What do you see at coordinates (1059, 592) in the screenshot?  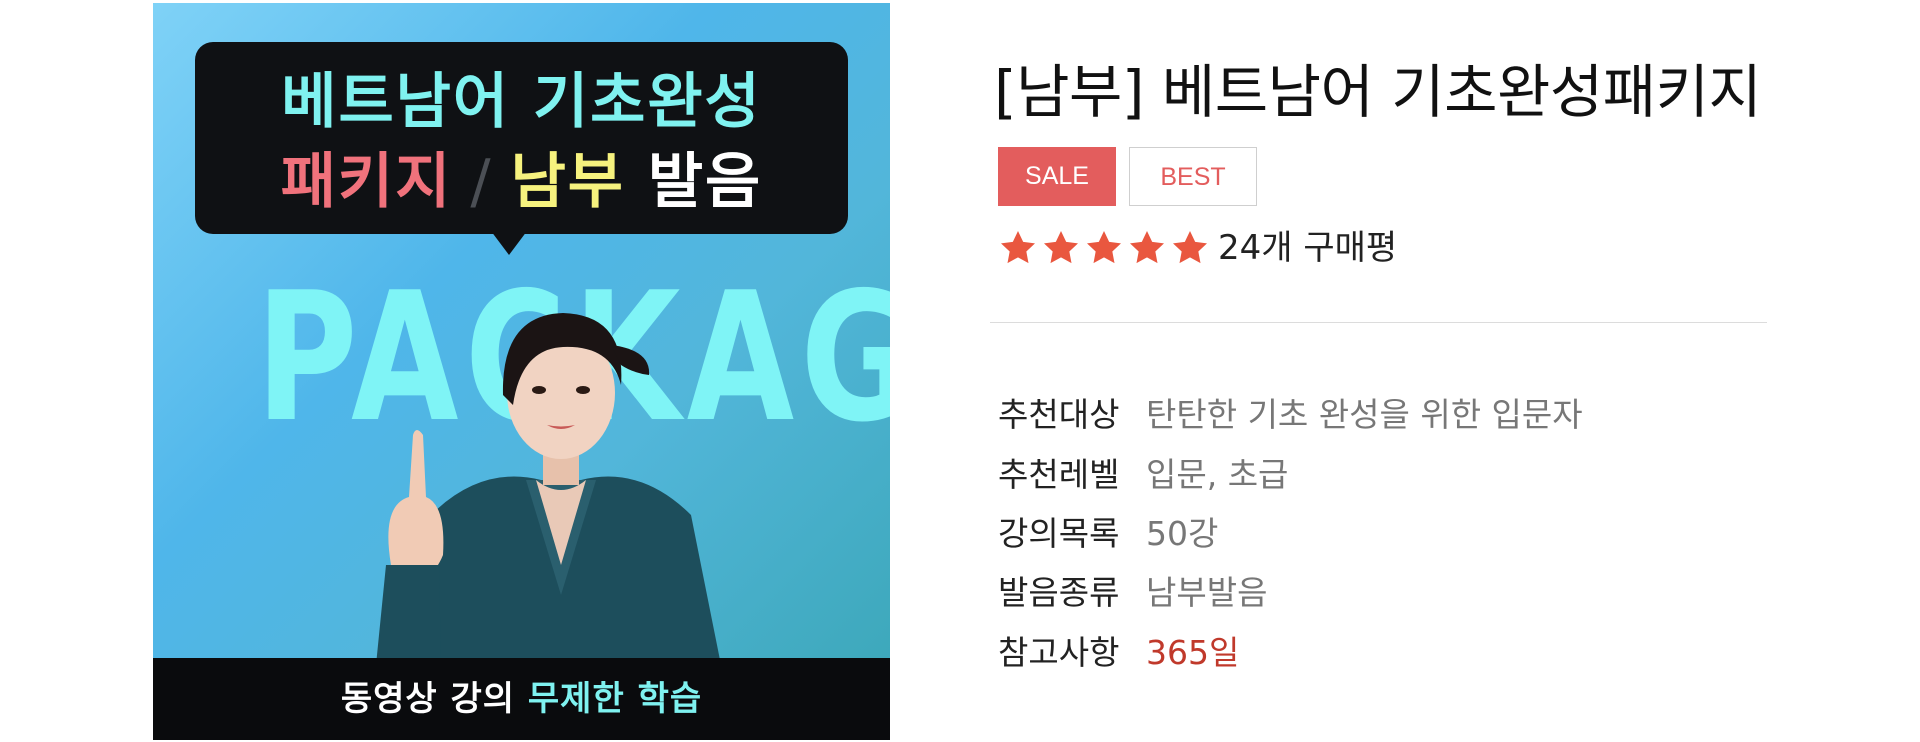 I see `spec-label: 발음종류` at bounding box center [1059, 592].